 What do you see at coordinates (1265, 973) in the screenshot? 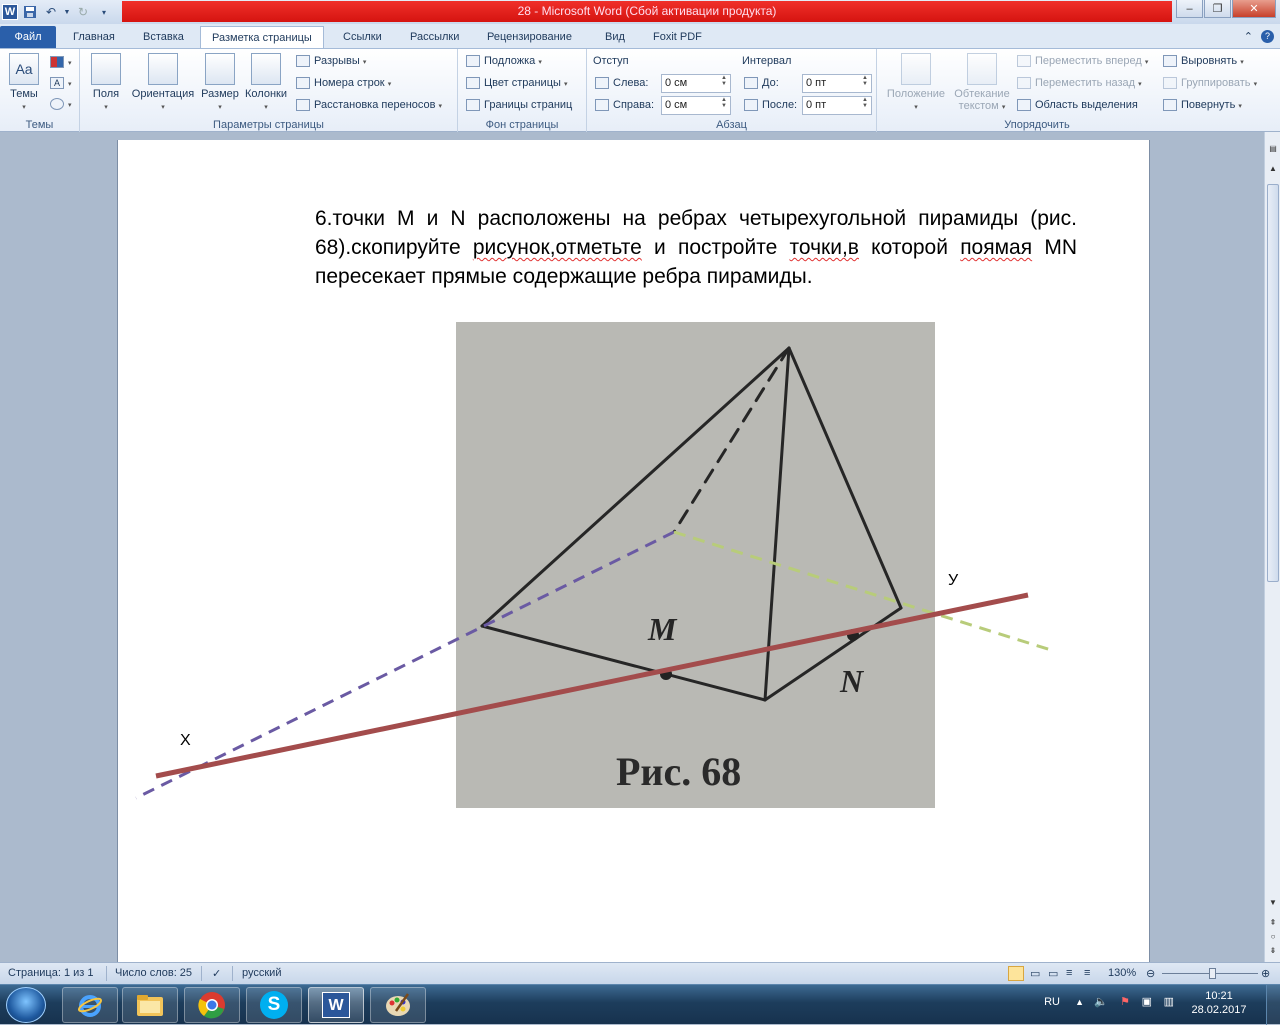
I see `zoom-in-icon: ⊕` at bounding box center [1265, 973].